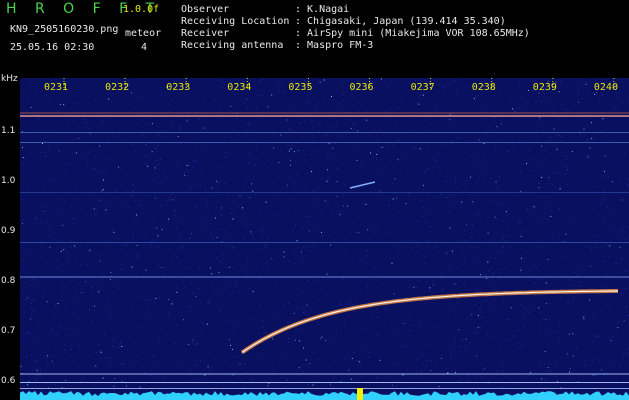 This screenshot has height=400, width=629. What do you see at coordinates (8, 181) in the screenshot?
I see `freq-label-1: 1.0` at bounding box center [8, 181].